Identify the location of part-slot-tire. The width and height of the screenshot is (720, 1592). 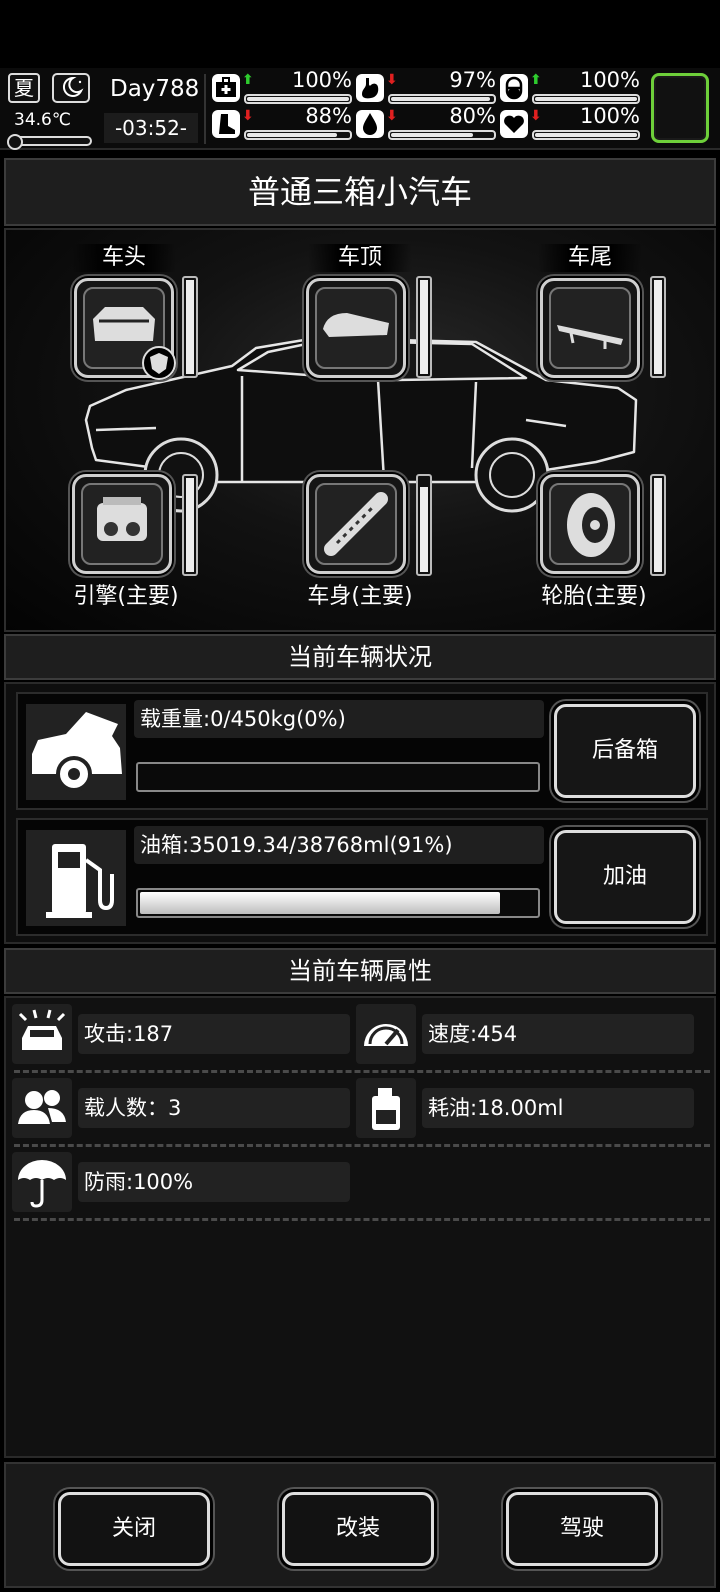
(590, 524).